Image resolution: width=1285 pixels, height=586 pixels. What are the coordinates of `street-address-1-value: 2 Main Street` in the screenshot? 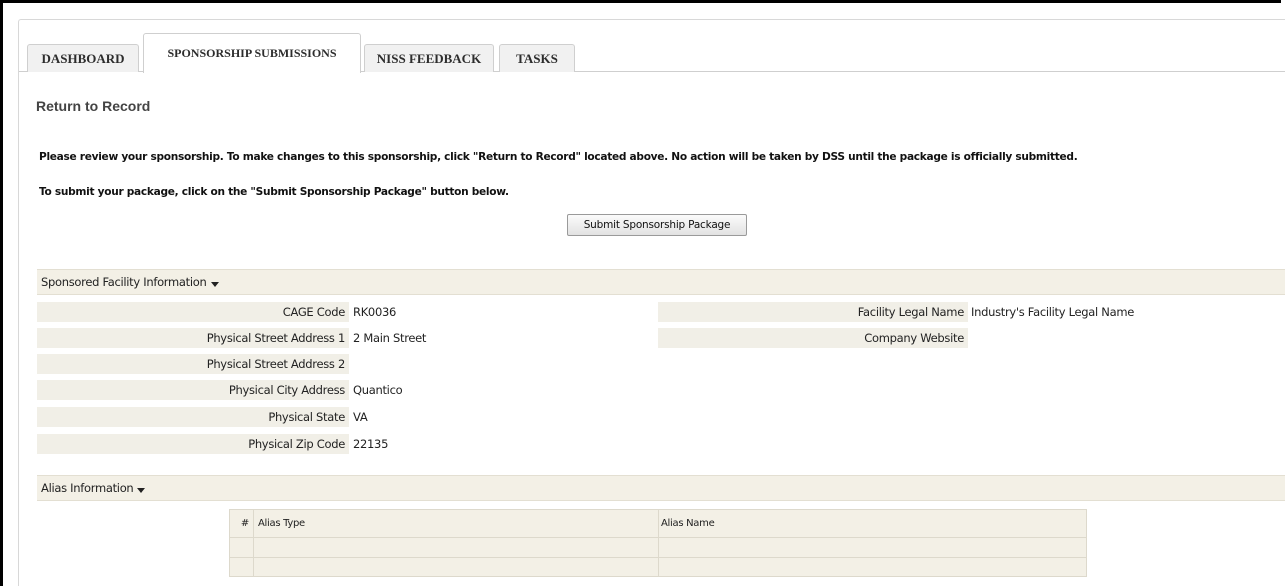 It's located at (390, 338).